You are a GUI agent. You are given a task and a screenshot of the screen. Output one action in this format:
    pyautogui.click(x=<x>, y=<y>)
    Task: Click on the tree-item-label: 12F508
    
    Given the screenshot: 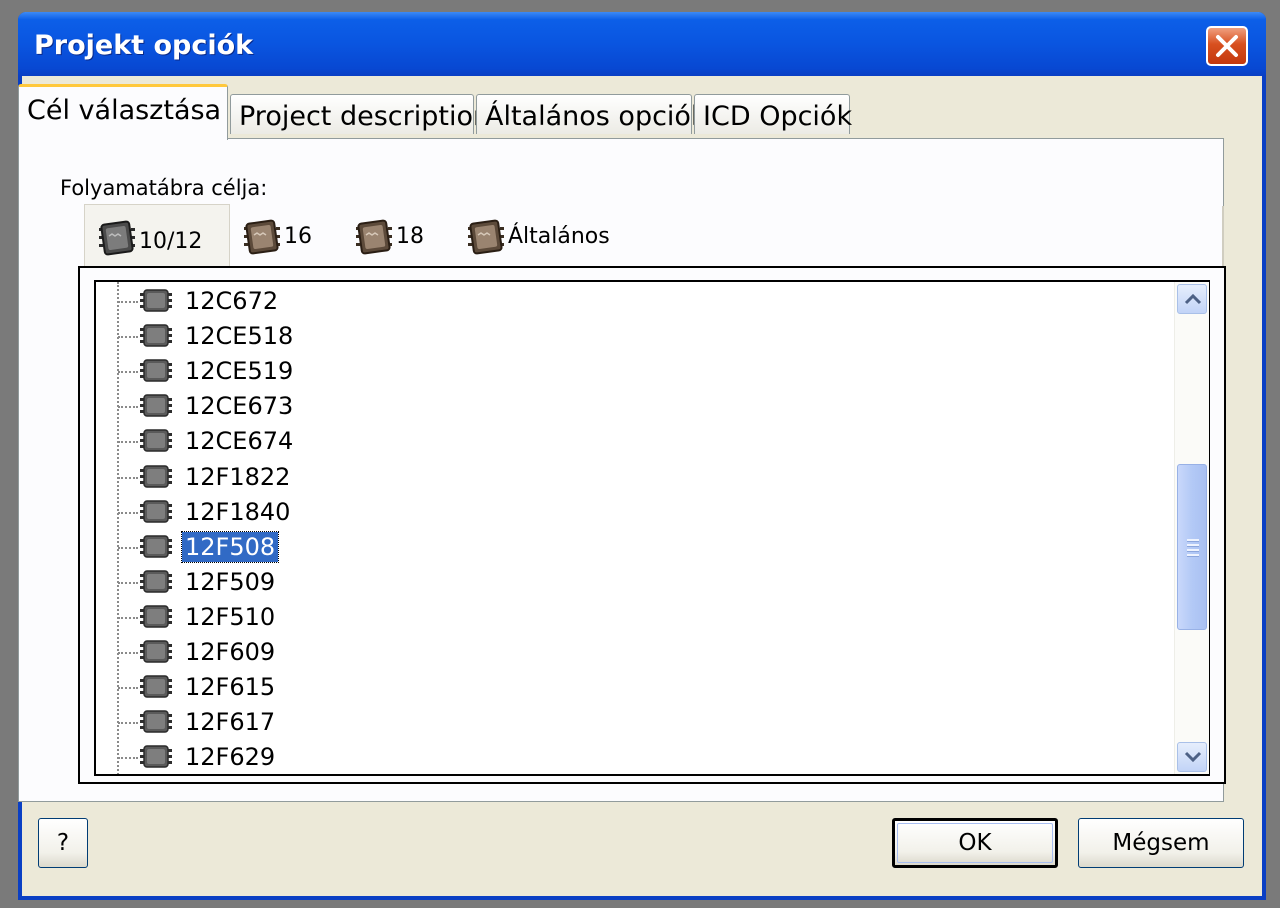 What is the action you would take?
    pyautogui.click(x=230, y=546)
    